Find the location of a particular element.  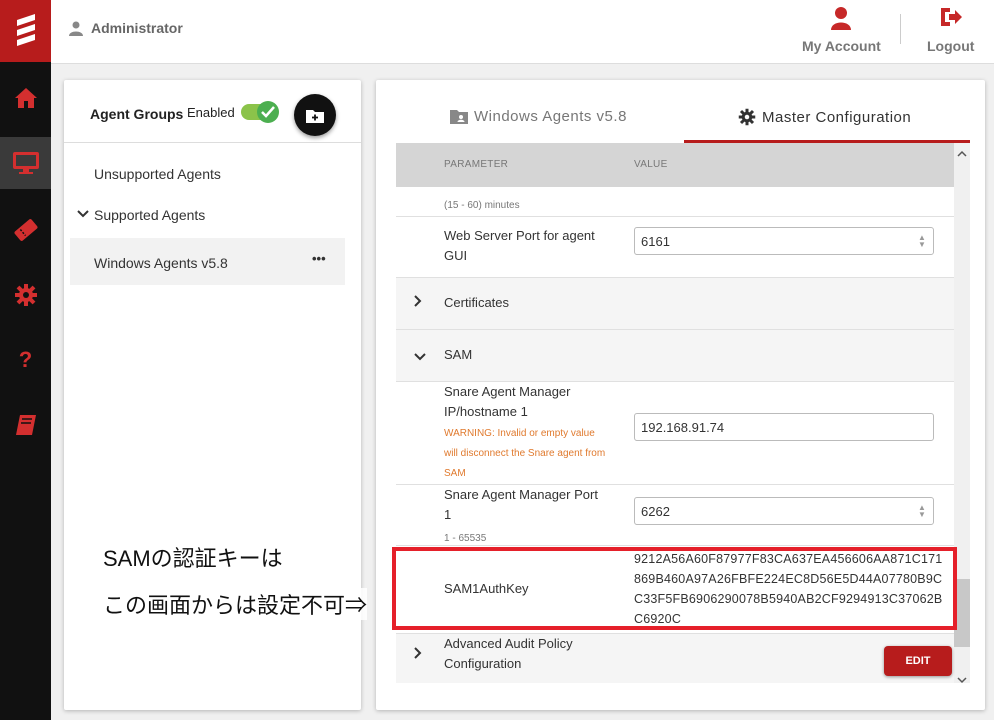

nav-agents is located at coordinates (25, 163).